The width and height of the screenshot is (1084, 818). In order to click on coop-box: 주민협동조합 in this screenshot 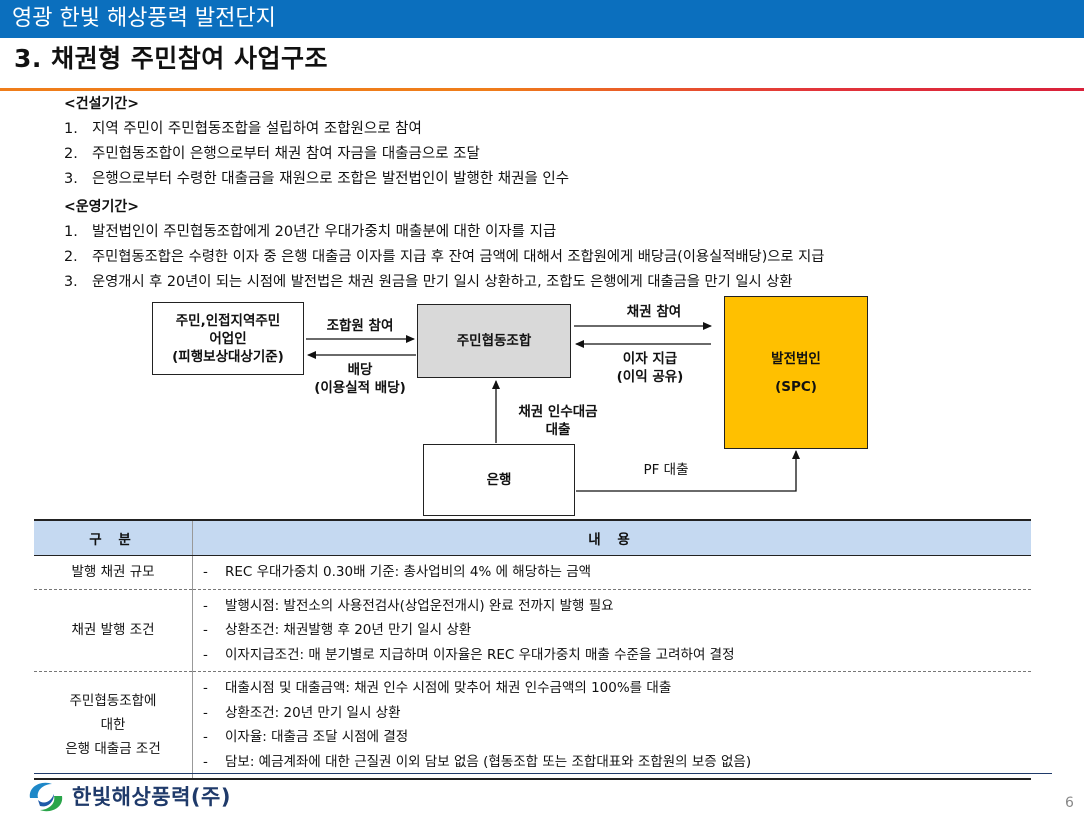, I will do `click(494, 341)`.